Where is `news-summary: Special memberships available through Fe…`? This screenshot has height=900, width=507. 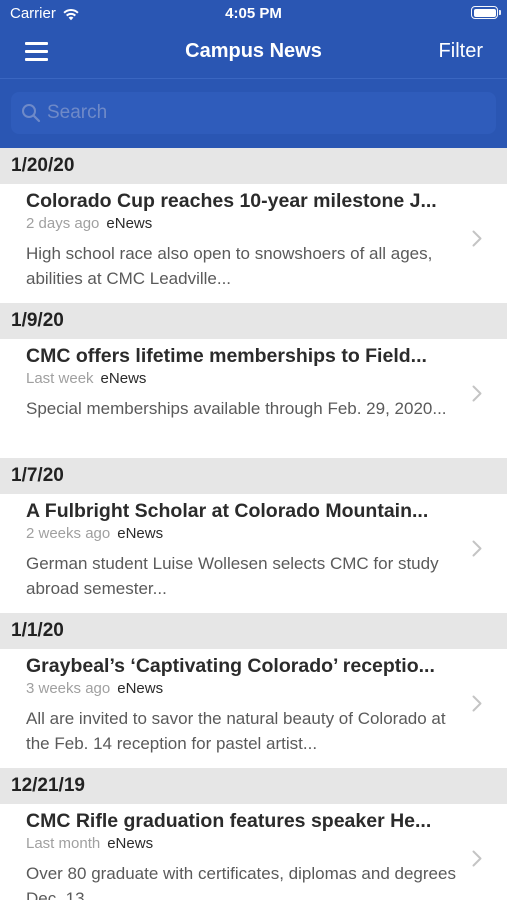 news-summary: Special memberships available through Fe… is located at coordinates (236, 408).